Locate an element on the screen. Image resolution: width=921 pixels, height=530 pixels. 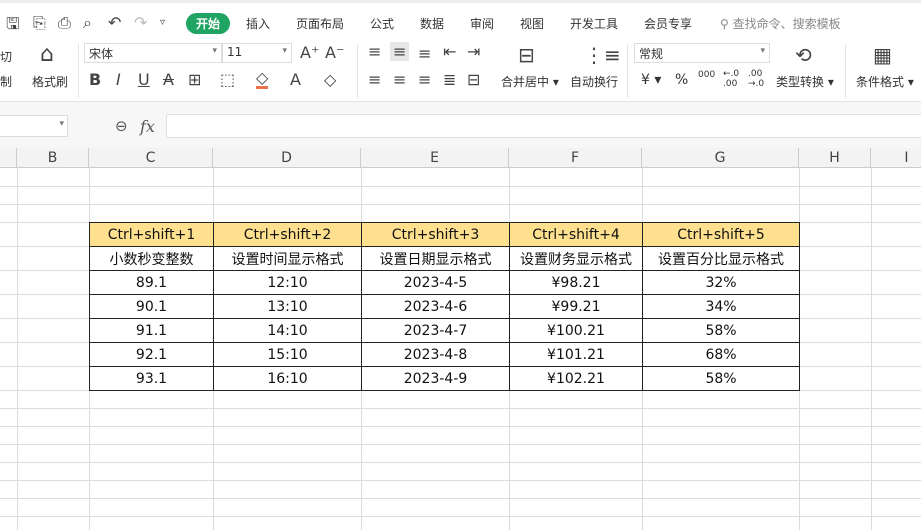
cell: 15:10 is located at coordinates (287, 354).